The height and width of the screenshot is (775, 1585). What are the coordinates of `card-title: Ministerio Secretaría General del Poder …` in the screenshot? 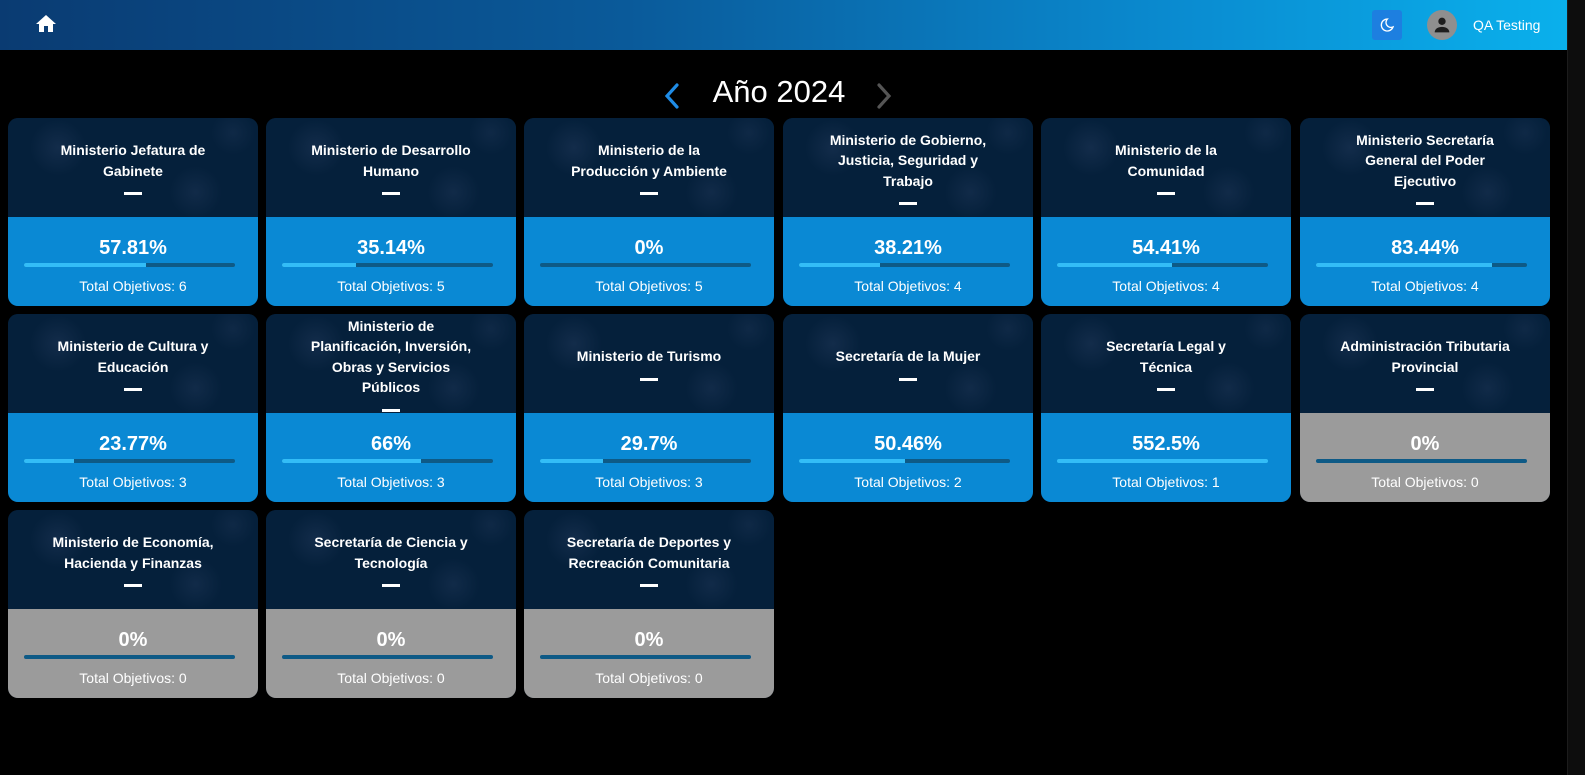 It's located at (1425, 160).